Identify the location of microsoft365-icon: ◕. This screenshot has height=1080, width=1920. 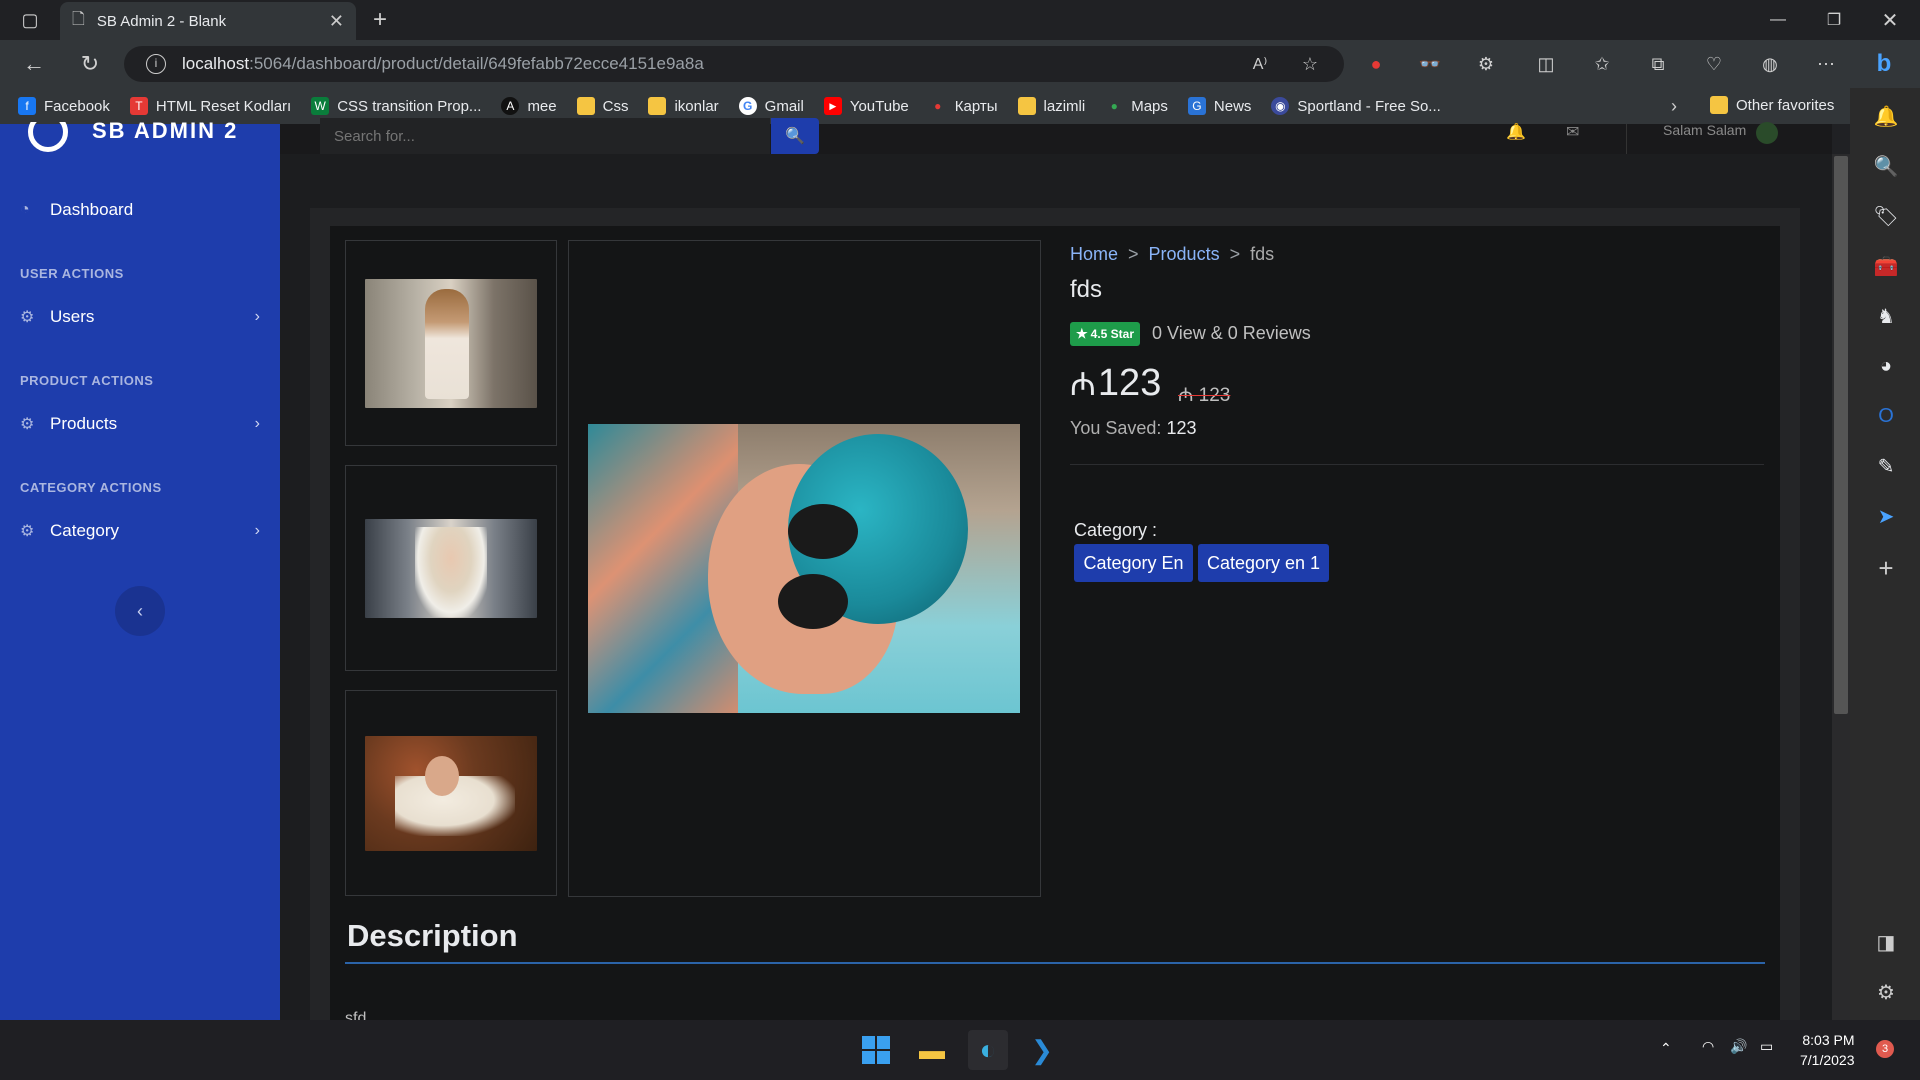
(1886, 366).